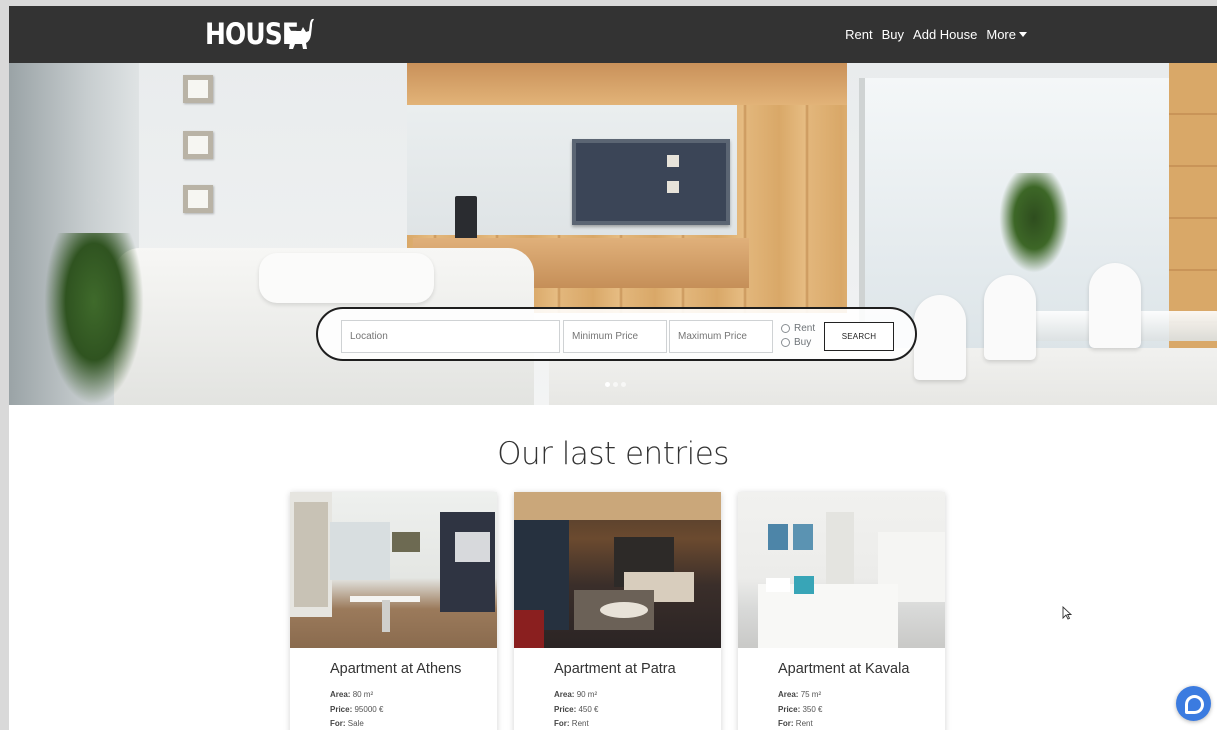 The width and height of the screenshot is (1217, 730). What do you see at coordinates (1067, 613) in the screenshot?
I see `mouse-cursor-icon` at bounding box center [1067, 613].